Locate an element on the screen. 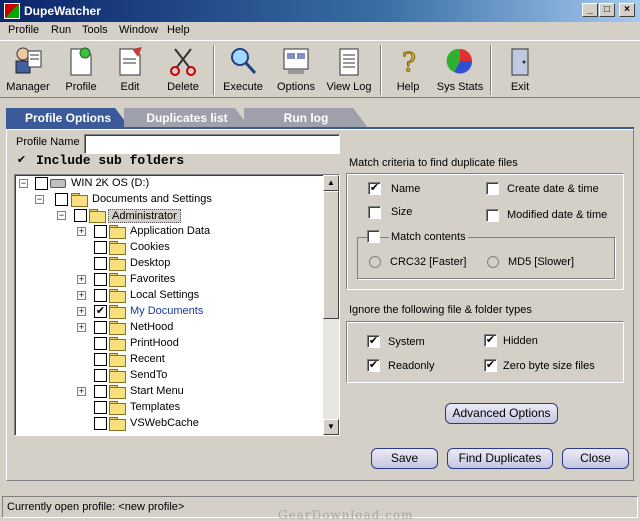  tree-node-root: − WIN 2K OS (D:) is located at coordinates (170, 184).